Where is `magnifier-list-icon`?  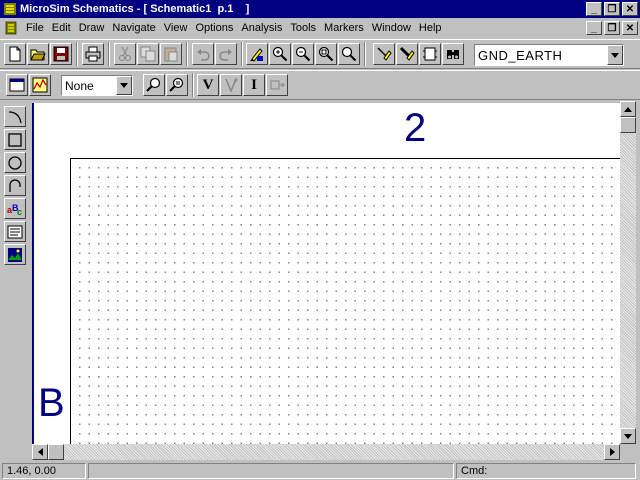 magnifier-list-icon is located at coordinates (176, 84).